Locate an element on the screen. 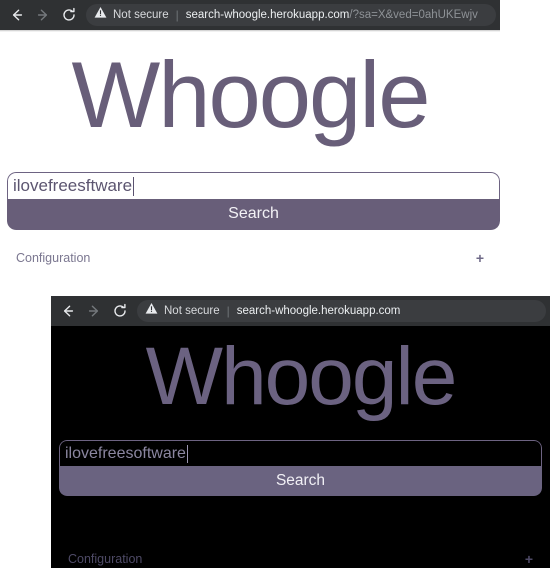  address-bar-url-host: search-whoogle.herokuapp.com is located at coordinates (267, 15).